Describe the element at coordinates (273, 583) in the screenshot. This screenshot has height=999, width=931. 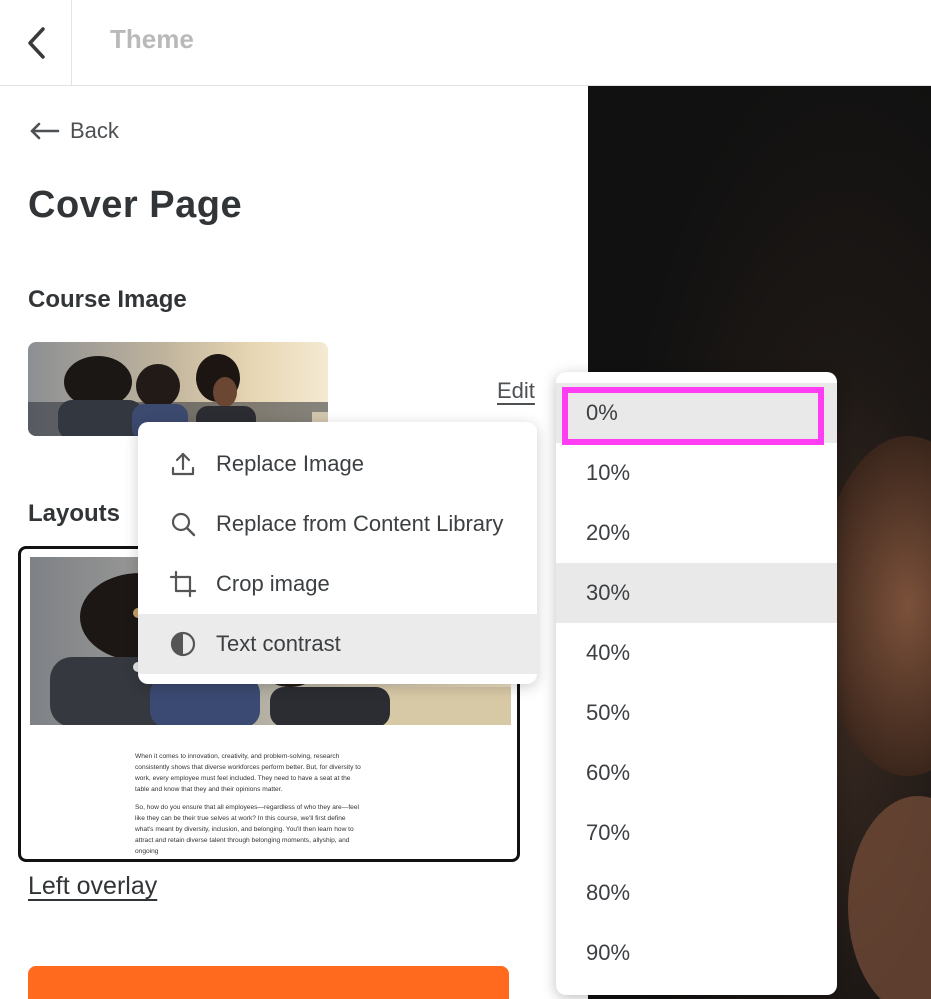
I see `menu-item-label: Crop image` at that location.